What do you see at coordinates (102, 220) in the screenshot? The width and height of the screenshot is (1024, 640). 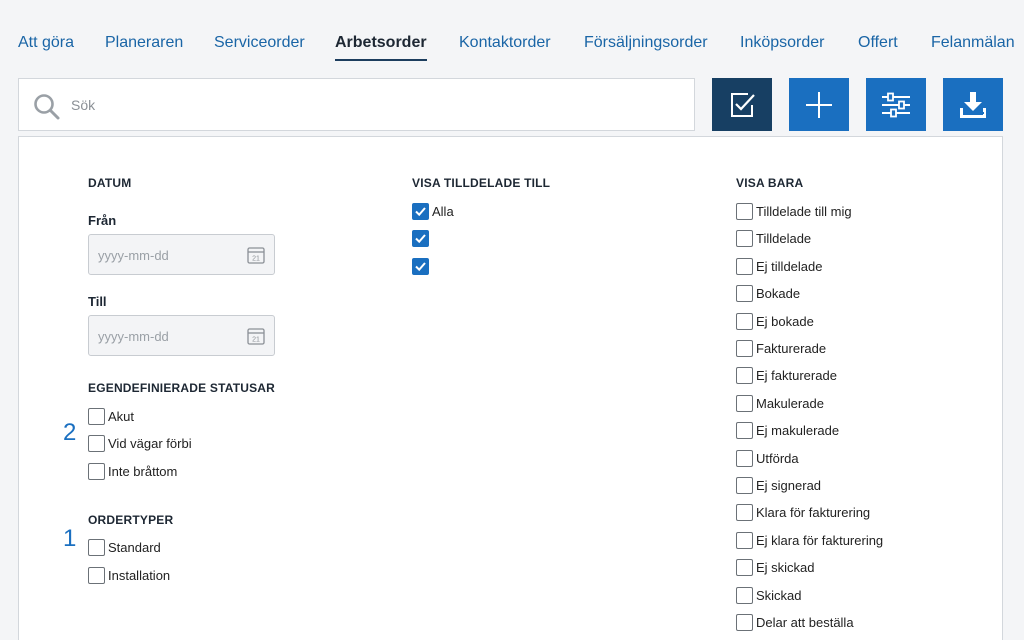 I see `from-label: Från` at bounding box center [102, 220].